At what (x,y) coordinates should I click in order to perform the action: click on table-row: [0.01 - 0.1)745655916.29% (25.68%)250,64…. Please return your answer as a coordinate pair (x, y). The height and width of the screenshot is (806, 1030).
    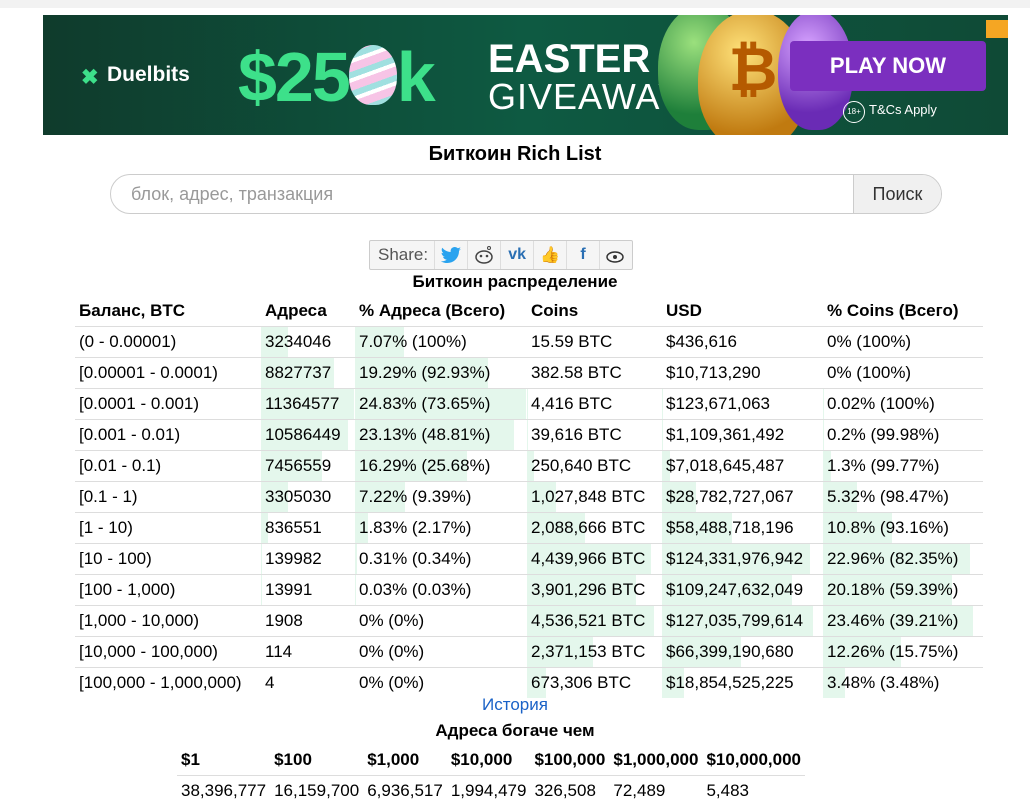
    Looking at the image, I should click on (529, 466).